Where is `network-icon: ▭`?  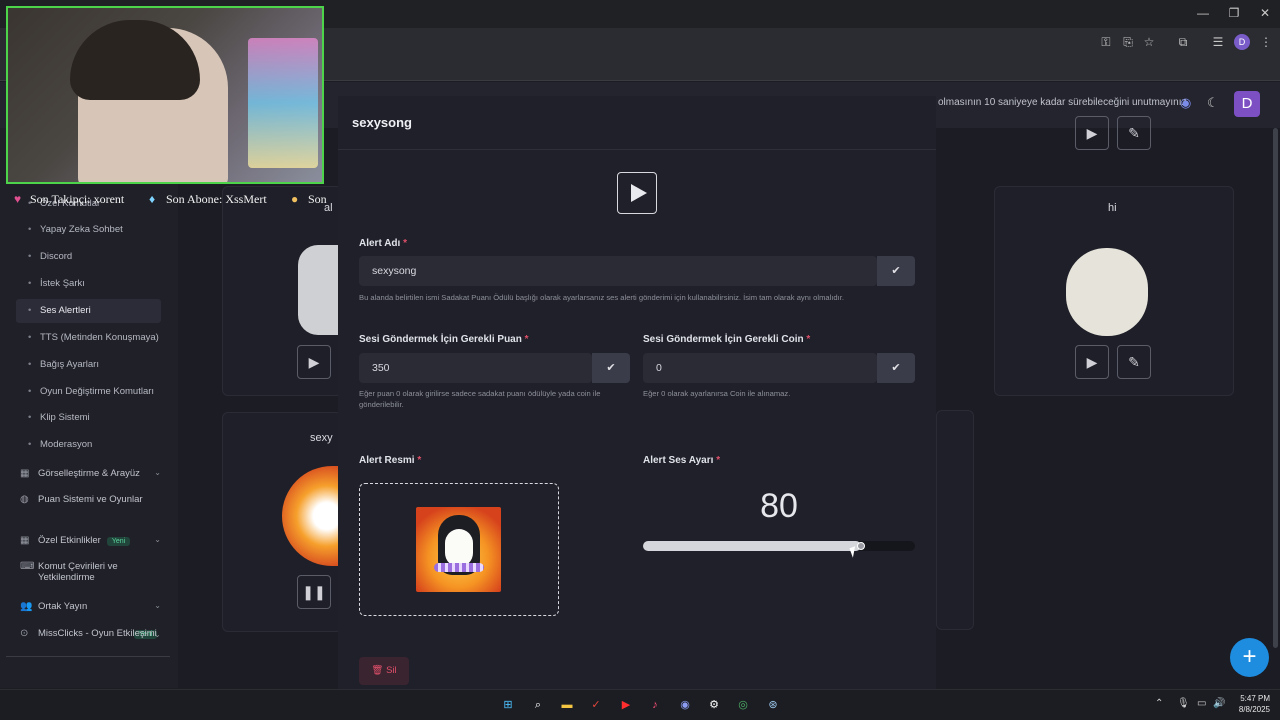 network-icon: ▭ is located at coordinates (1201, 703).